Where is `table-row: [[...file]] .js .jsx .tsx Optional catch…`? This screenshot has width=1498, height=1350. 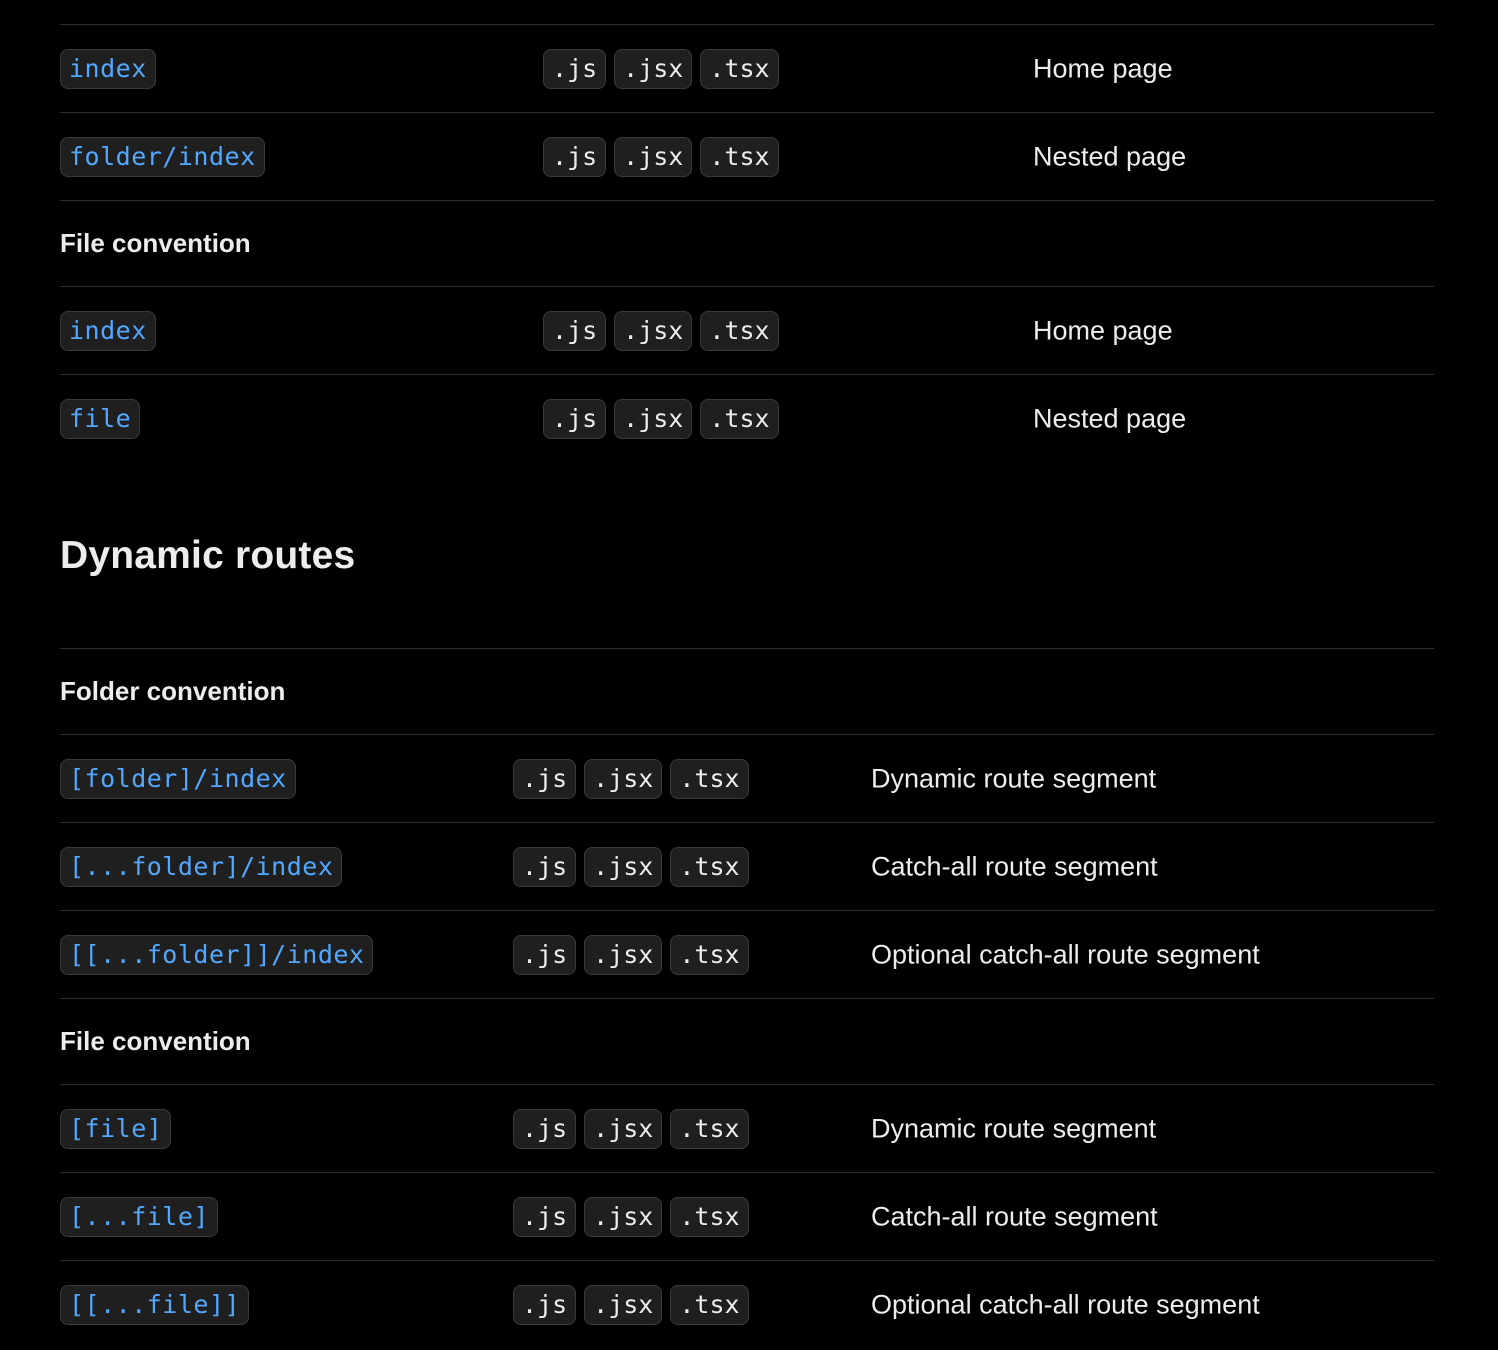
table-row: [[...file]] .js .jsx .tsx Optional catch… is located at coordinates (747, 1304).